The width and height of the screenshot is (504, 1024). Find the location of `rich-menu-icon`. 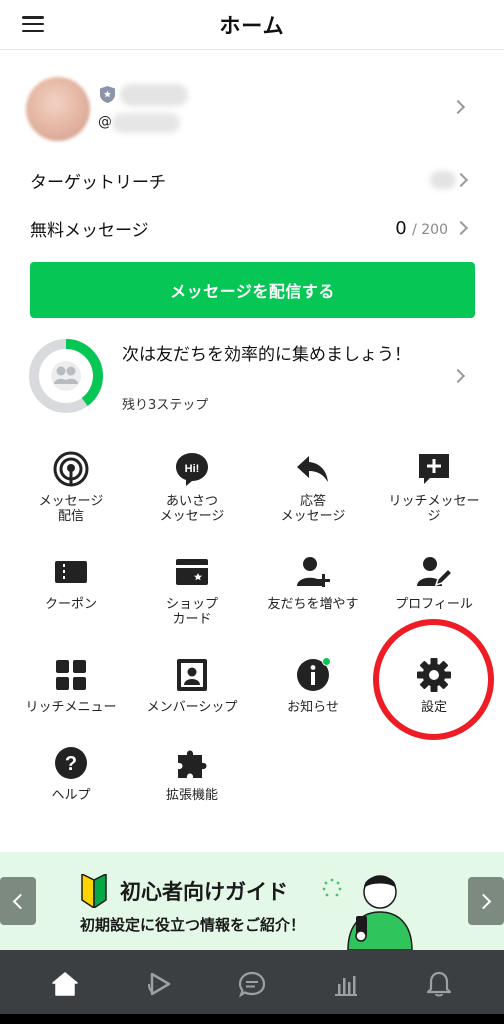

rich-menu-icon is located at coordinates (71, 675).